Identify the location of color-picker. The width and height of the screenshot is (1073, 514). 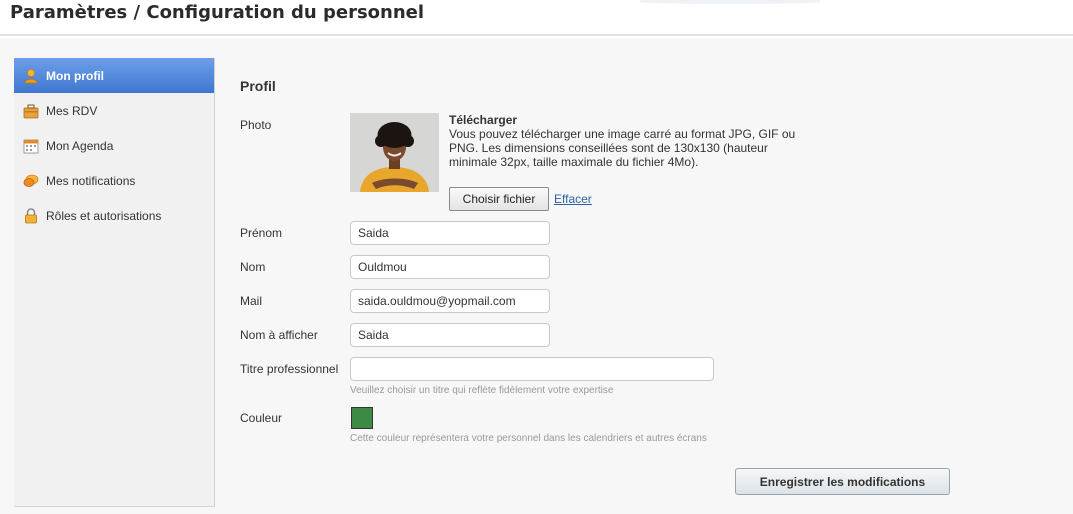
(362, 418).